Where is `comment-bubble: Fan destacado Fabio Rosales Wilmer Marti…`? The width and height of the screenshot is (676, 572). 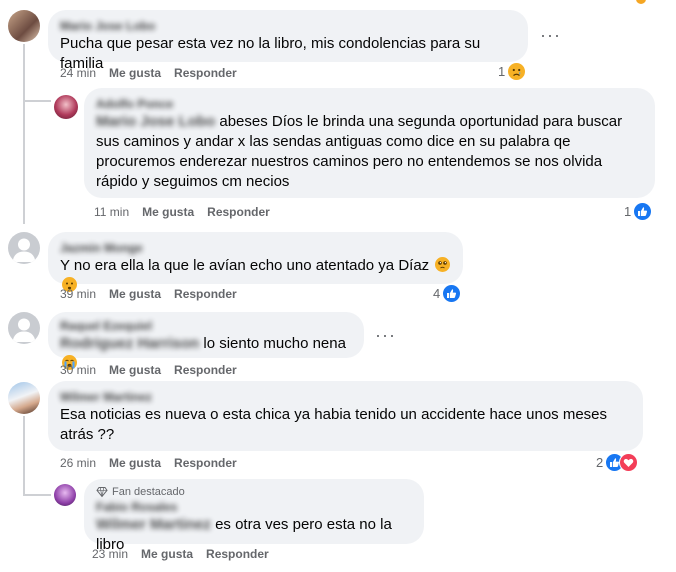 comment-bubble: Fan destacado Fabio Rosales Wilmer Marti… is located at coordinates (254, 516).